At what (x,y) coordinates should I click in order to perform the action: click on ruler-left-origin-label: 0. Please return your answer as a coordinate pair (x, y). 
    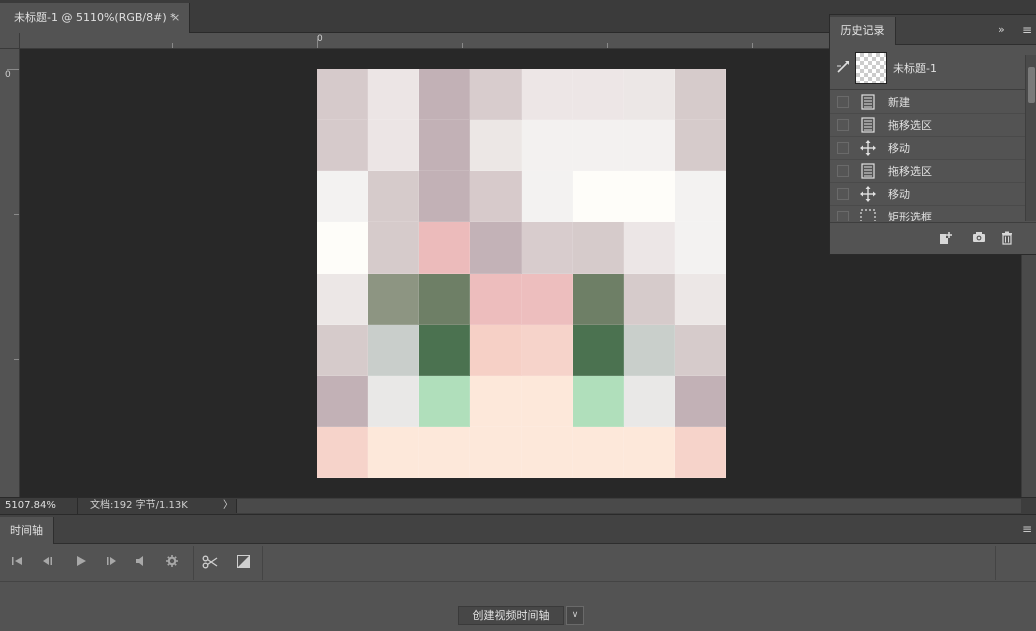
    Looking at the image, I should click on (8, 75).